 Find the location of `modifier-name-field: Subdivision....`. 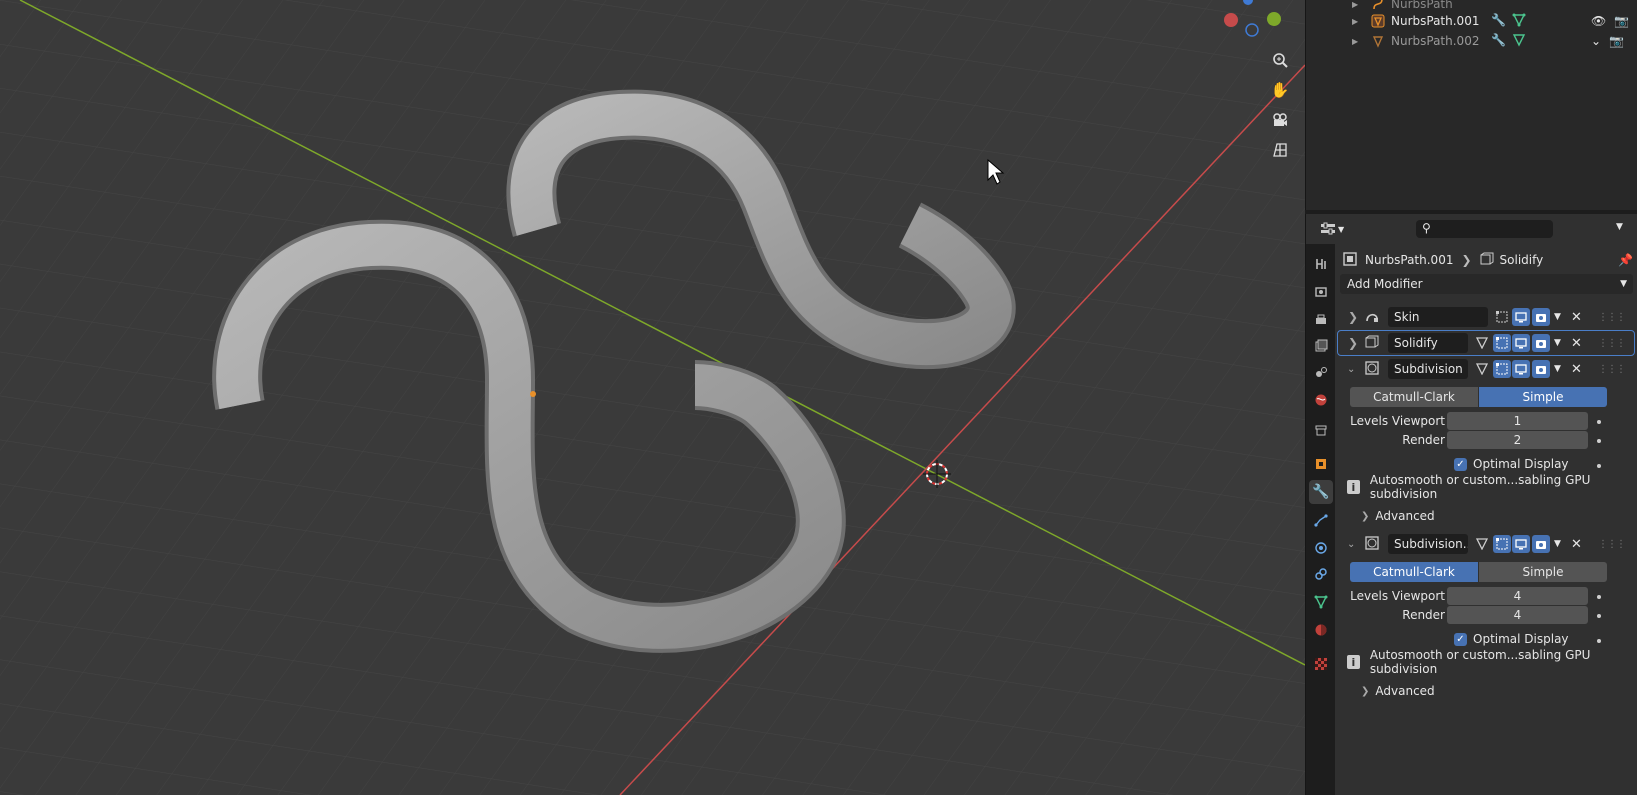

modifier-name-field: Subdivision.... is located at coordinates (1428, 544).